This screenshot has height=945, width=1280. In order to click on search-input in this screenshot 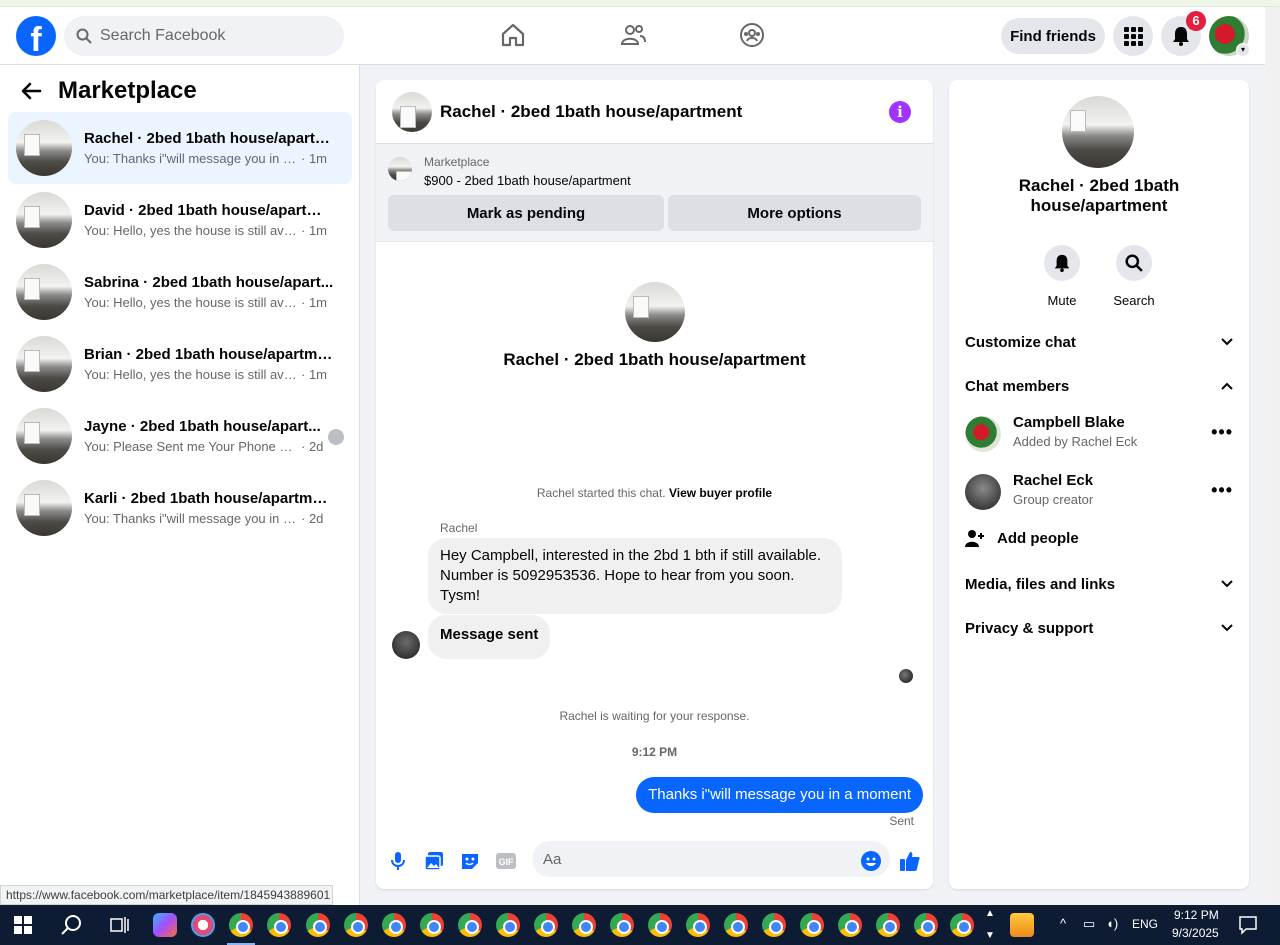, I will do `click(210, 36)`.